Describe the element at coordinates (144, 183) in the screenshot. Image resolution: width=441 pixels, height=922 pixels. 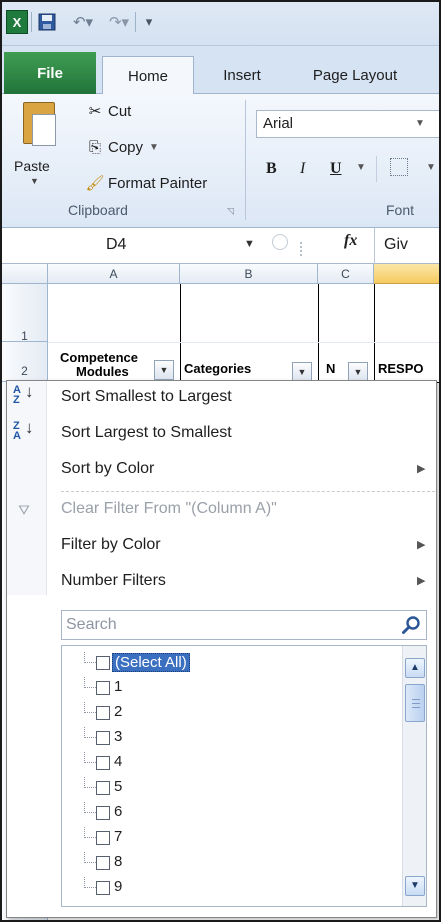
I see `format-painter-button: 🖌 Format Painter` at that location.